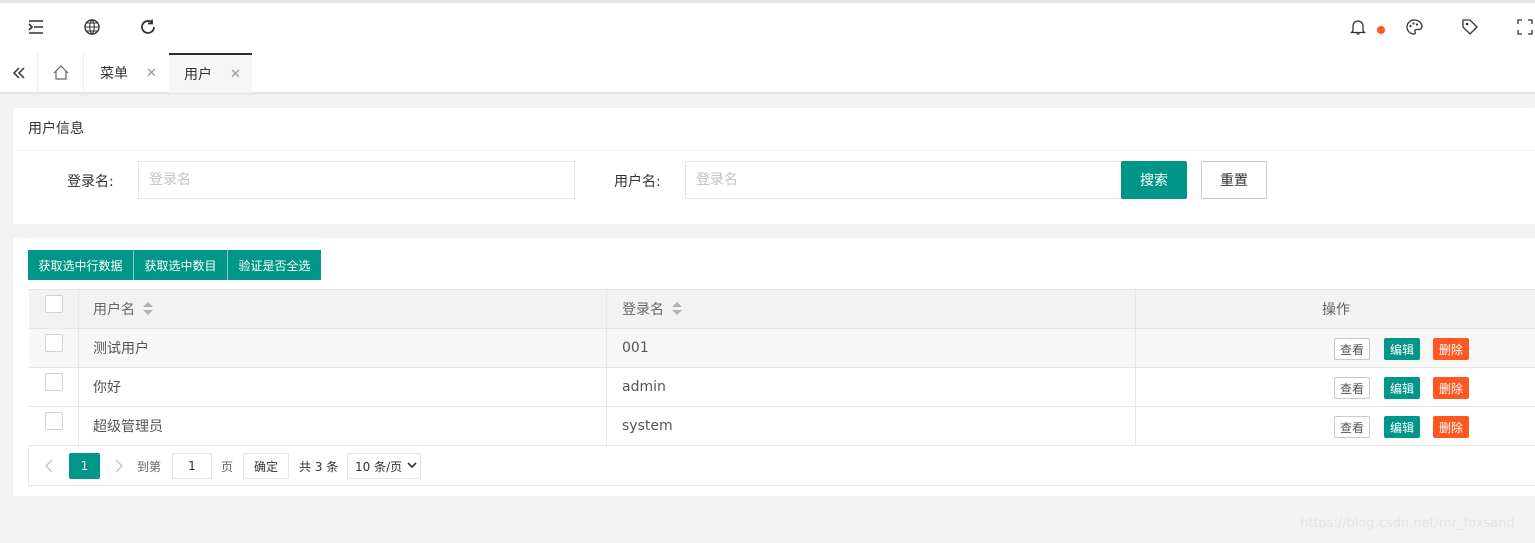 This screenshot has height=543, width=1535. Describe the element at coordinates (871, 309) in the screenshot. I see `column-header-login: 登录名` at that location.